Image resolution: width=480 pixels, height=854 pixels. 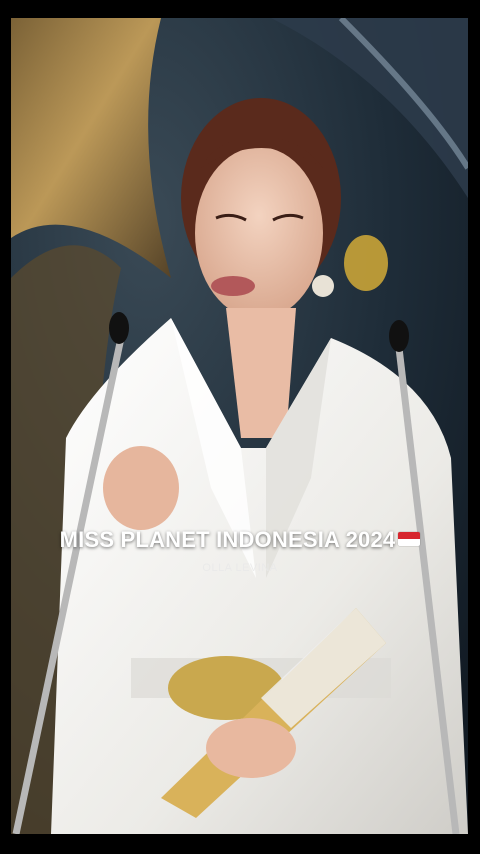 What do you see at coordinates (251, 748) in the screenshot?
I see `holding-hand` at bounding box center [251, 748].